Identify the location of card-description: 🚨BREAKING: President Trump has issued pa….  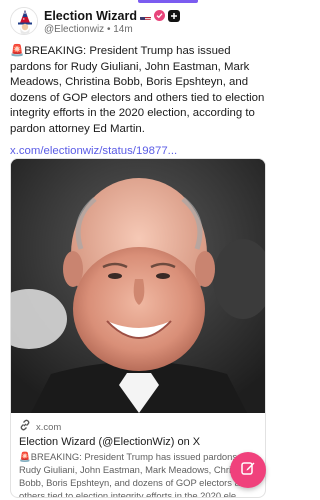
(139, 474).